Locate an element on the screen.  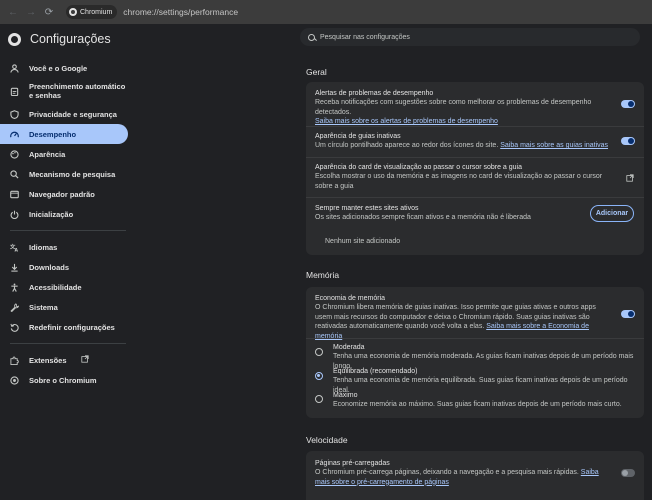
radio-equilibrada is located at coordinates (319, 376).